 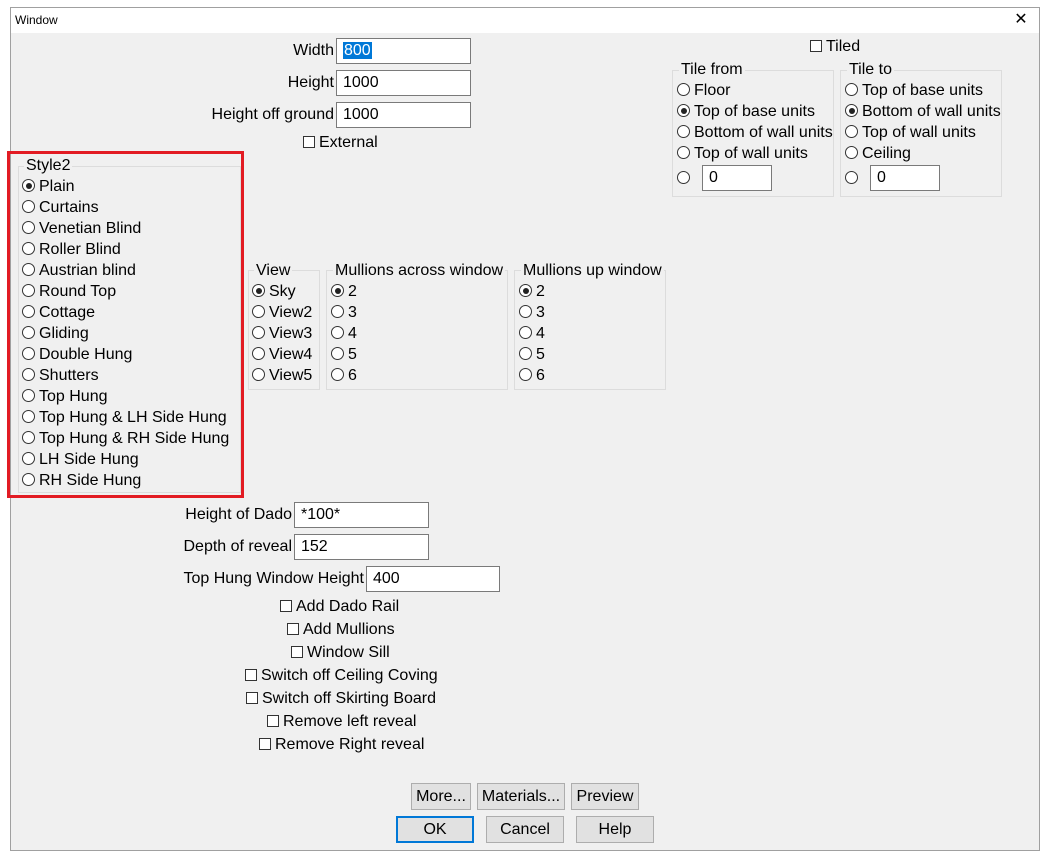 I want to click on height-value: 1000, so click(x=361, y=82).